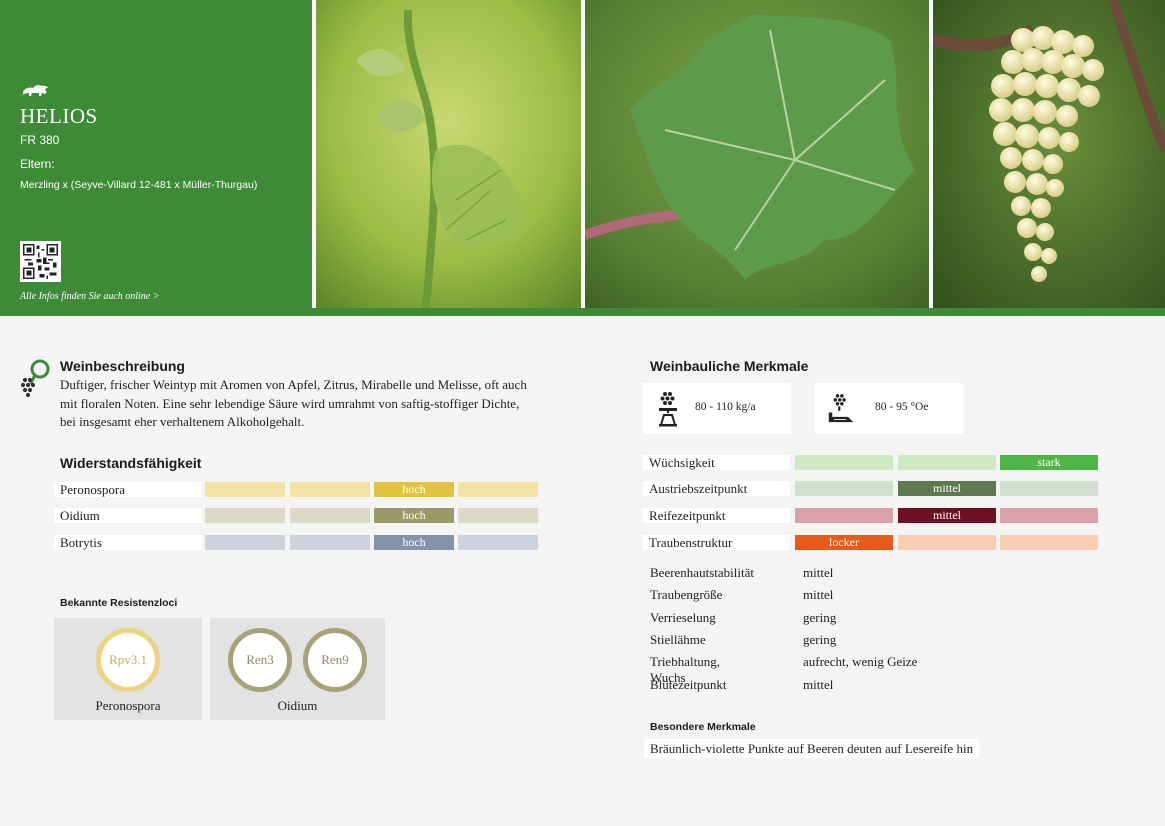 The image size is (1165, 826). Describe the element at coordinates (40, 261) in the screenshot. I see `qr-code-icon` at that location.